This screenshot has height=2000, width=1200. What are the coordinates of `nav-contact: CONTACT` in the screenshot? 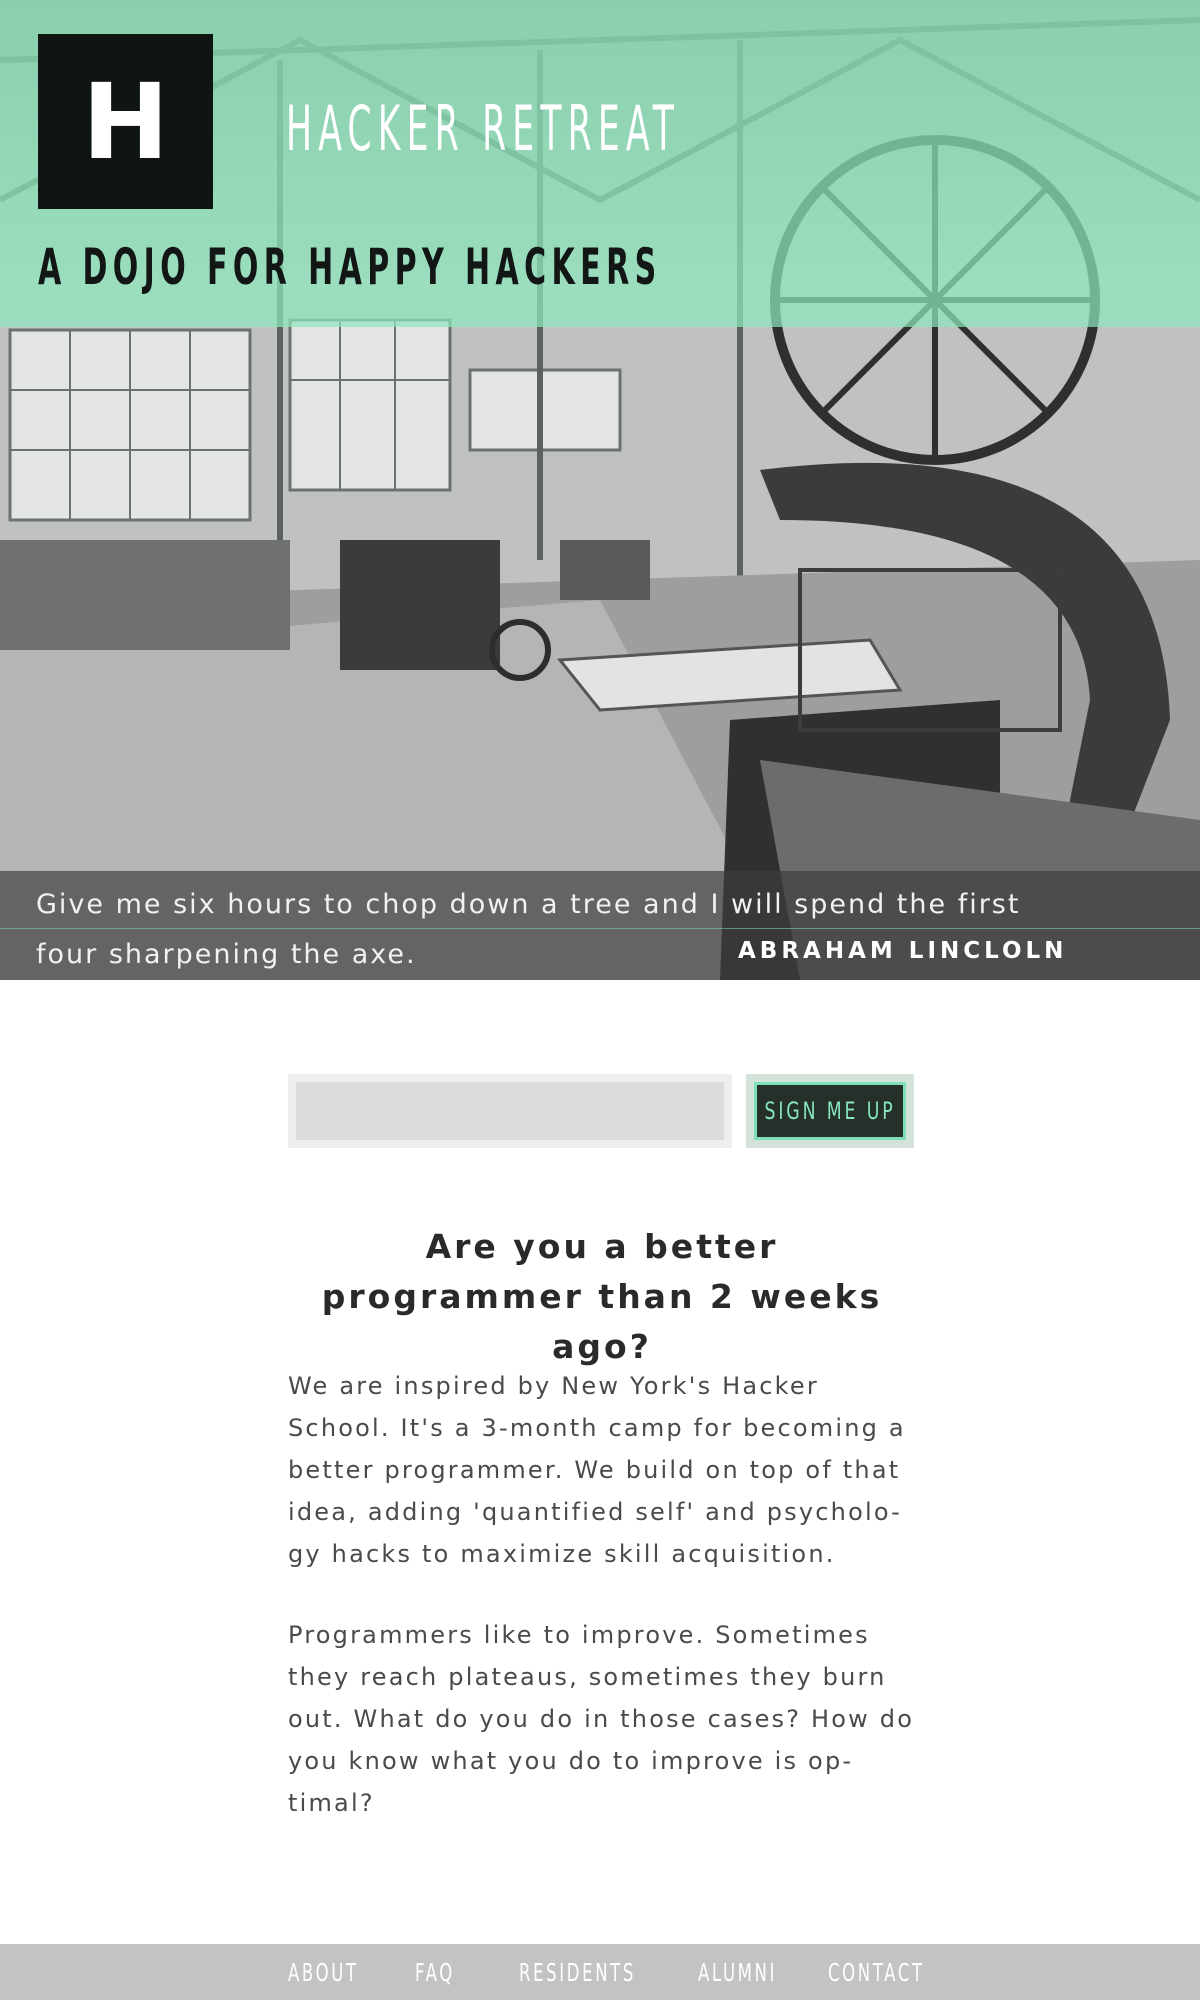 It's located at (876, 1972).